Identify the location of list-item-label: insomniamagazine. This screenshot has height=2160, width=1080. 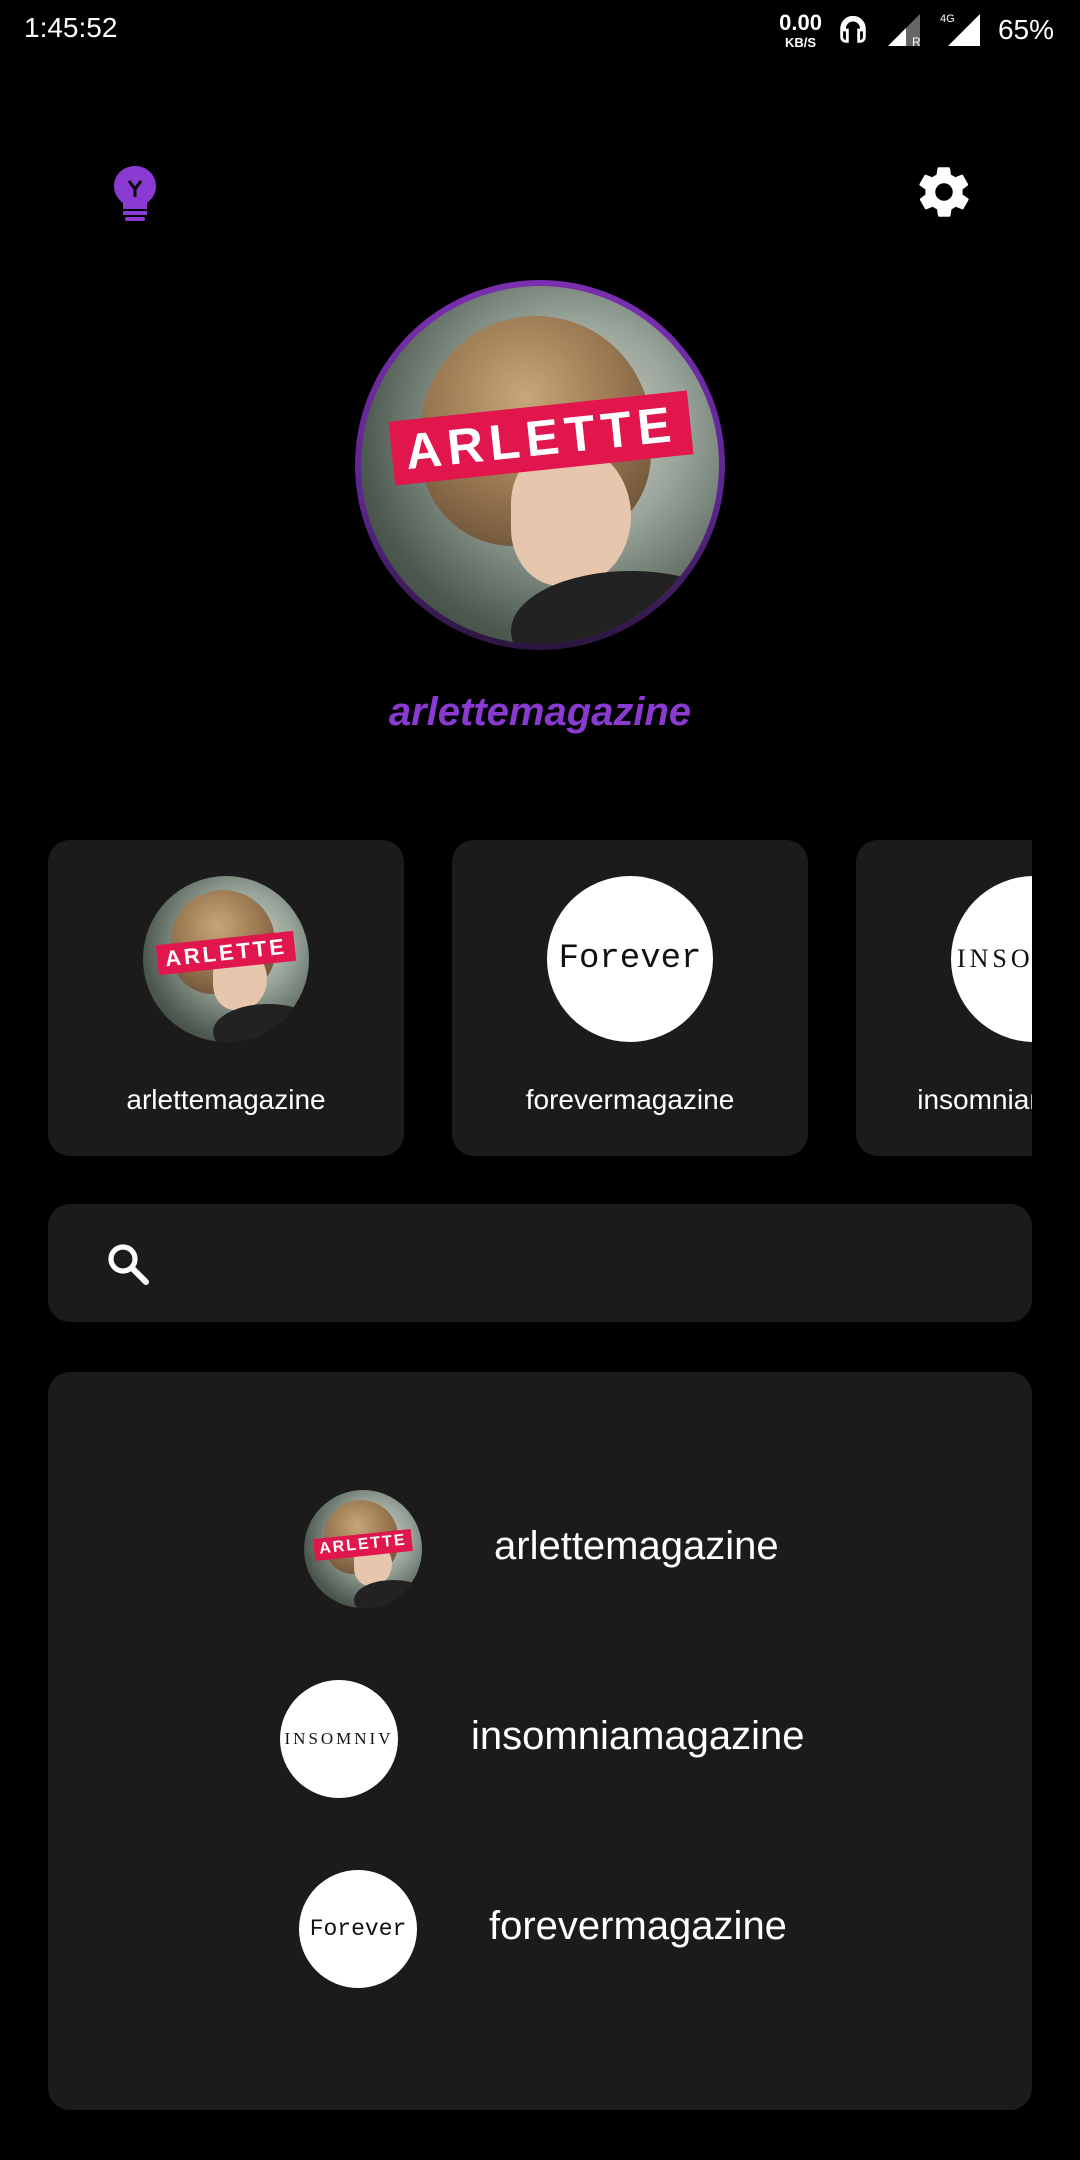
(638, 1736).